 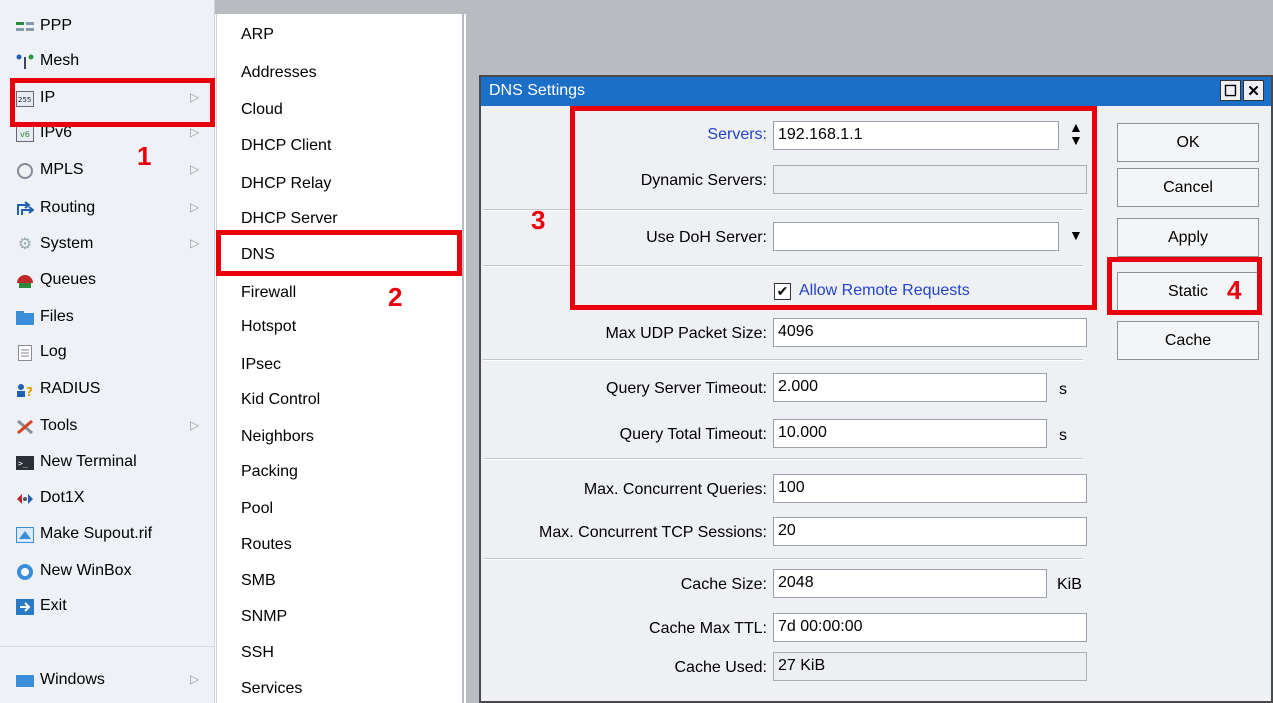 What do you see at coordinates (1188, 142) in the screenshot?
I see `ok-button: OK` at bounding box center [1188, 142].